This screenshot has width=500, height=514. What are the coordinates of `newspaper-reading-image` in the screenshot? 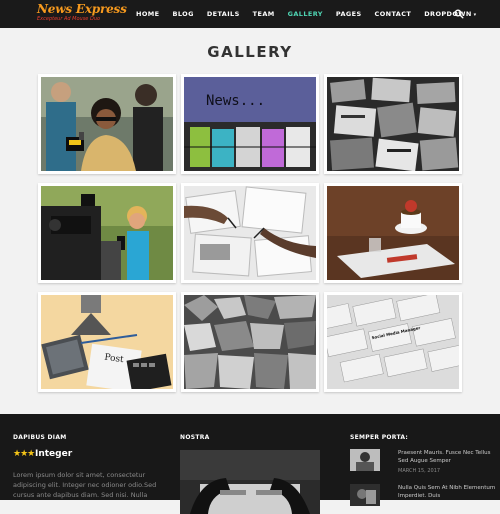 It's located at (250, 482).